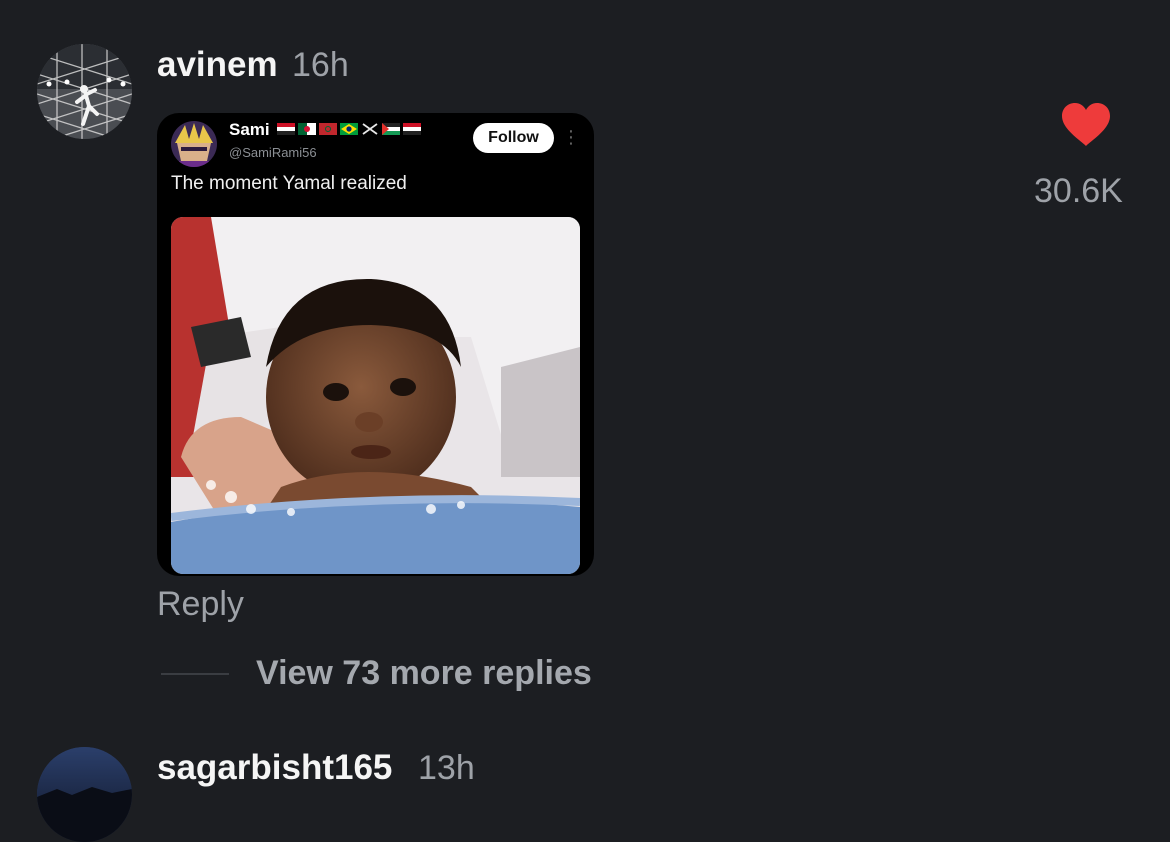 The image size is (1170, 842). Describe the element at coordinates (370, 129) in the screenshot. I see `crossed-swords-icon` at that location.